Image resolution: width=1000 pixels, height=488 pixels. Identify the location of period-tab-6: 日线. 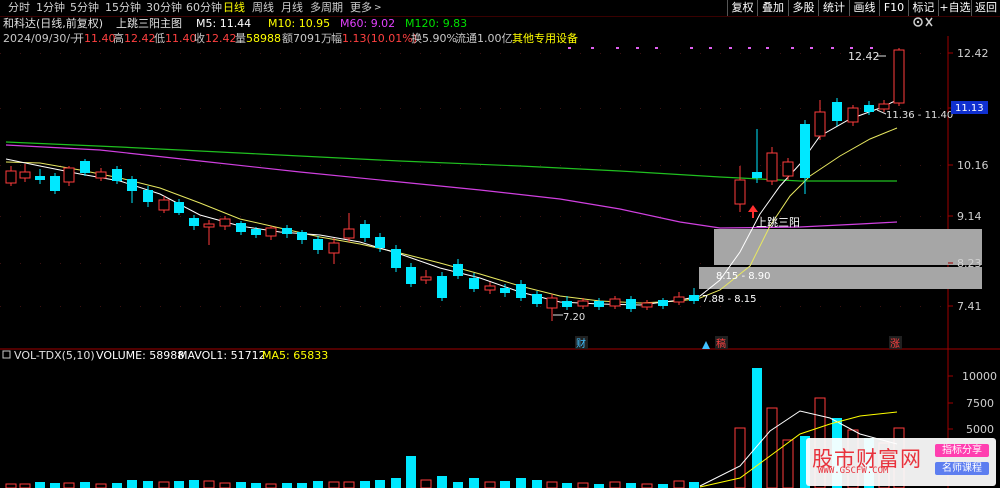
(234, 8).